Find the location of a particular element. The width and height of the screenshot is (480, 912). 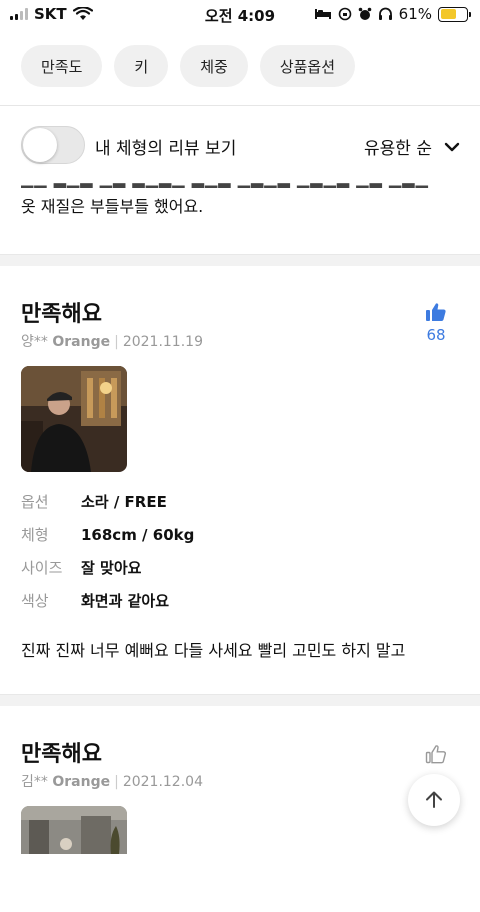

attr-row: 체형 168cm / 60kg is located at coordinates (107, 534).